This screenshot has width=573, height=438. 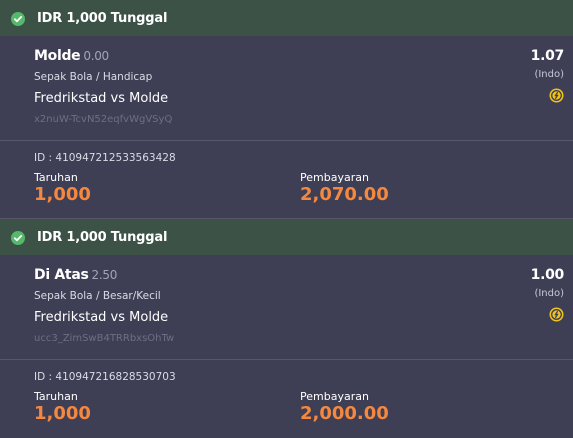 What do you see at coordinates (547, 275) in the screenshot?
I see `odds-value: 1.00` at bounding box center [547, 275].